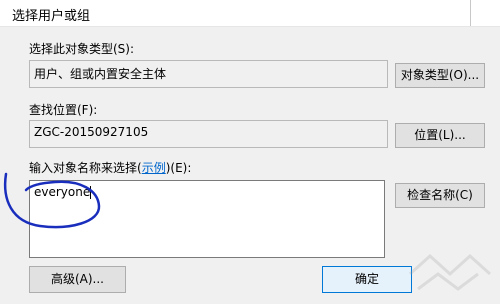 The height and width of the screenshot is (304, 500). What do you see at coordinates (367, 279) in the screenshot?
I see `ok-button: 确定` at bounding box center [367, 279].